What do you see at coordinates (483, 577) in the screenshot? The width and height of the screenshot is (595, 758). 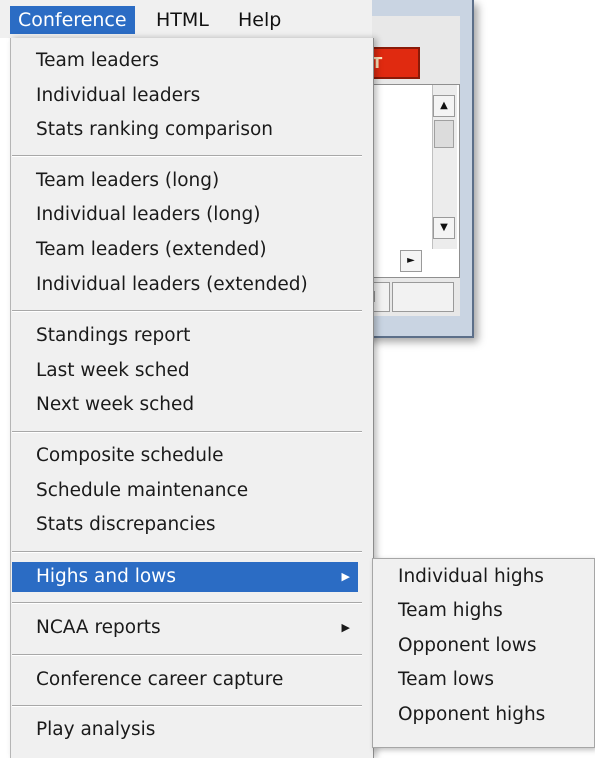 I see `submenu-item-individual-highs: Individual highs` at bounding box center [483, 577].